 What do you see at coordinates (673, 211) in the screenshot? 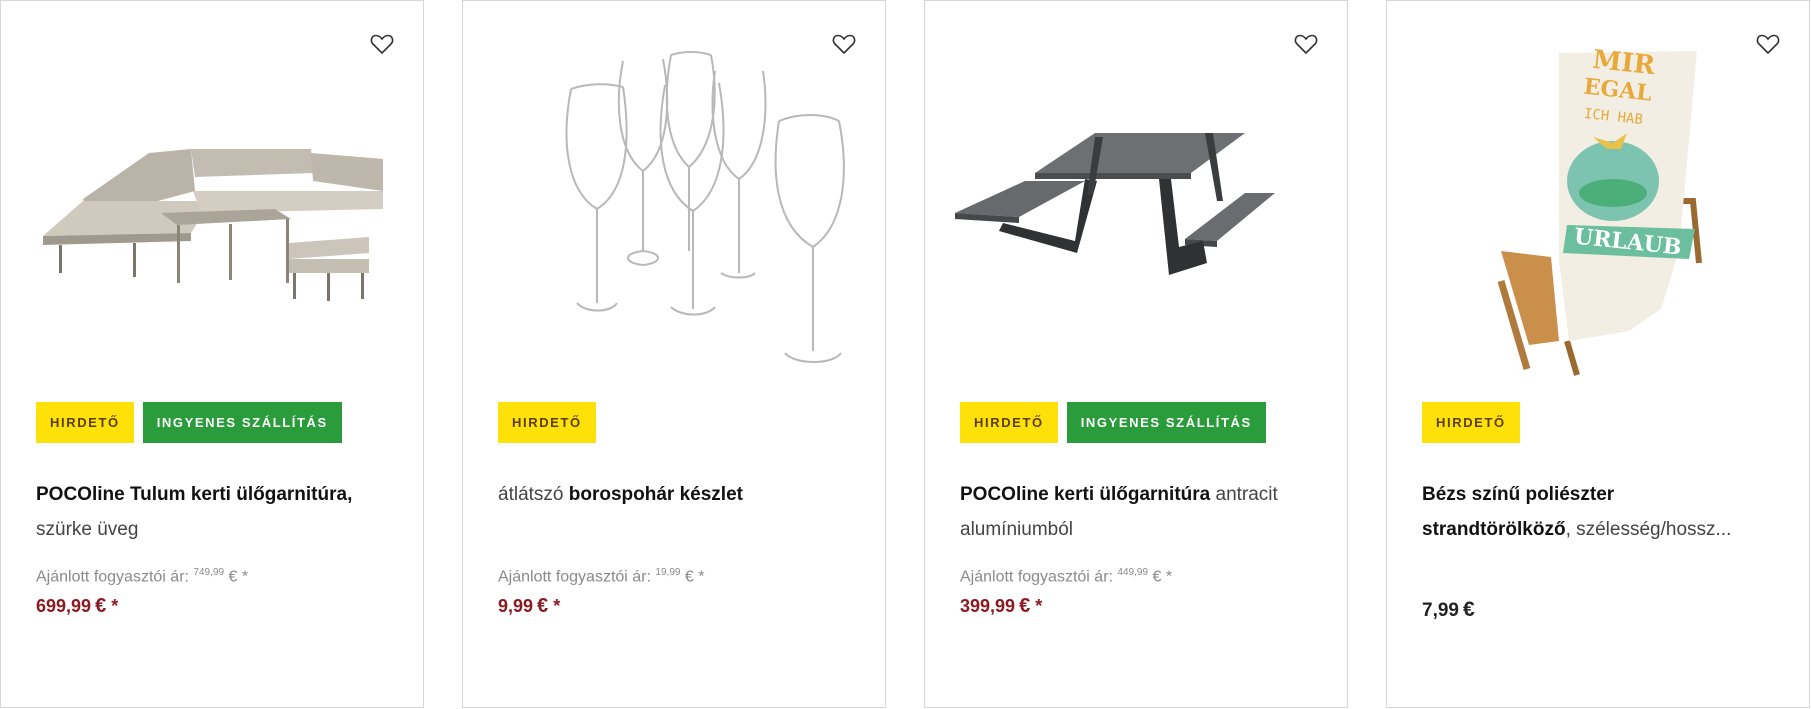
I see `wine-glass-set-image` at bounding box center [673, 211].